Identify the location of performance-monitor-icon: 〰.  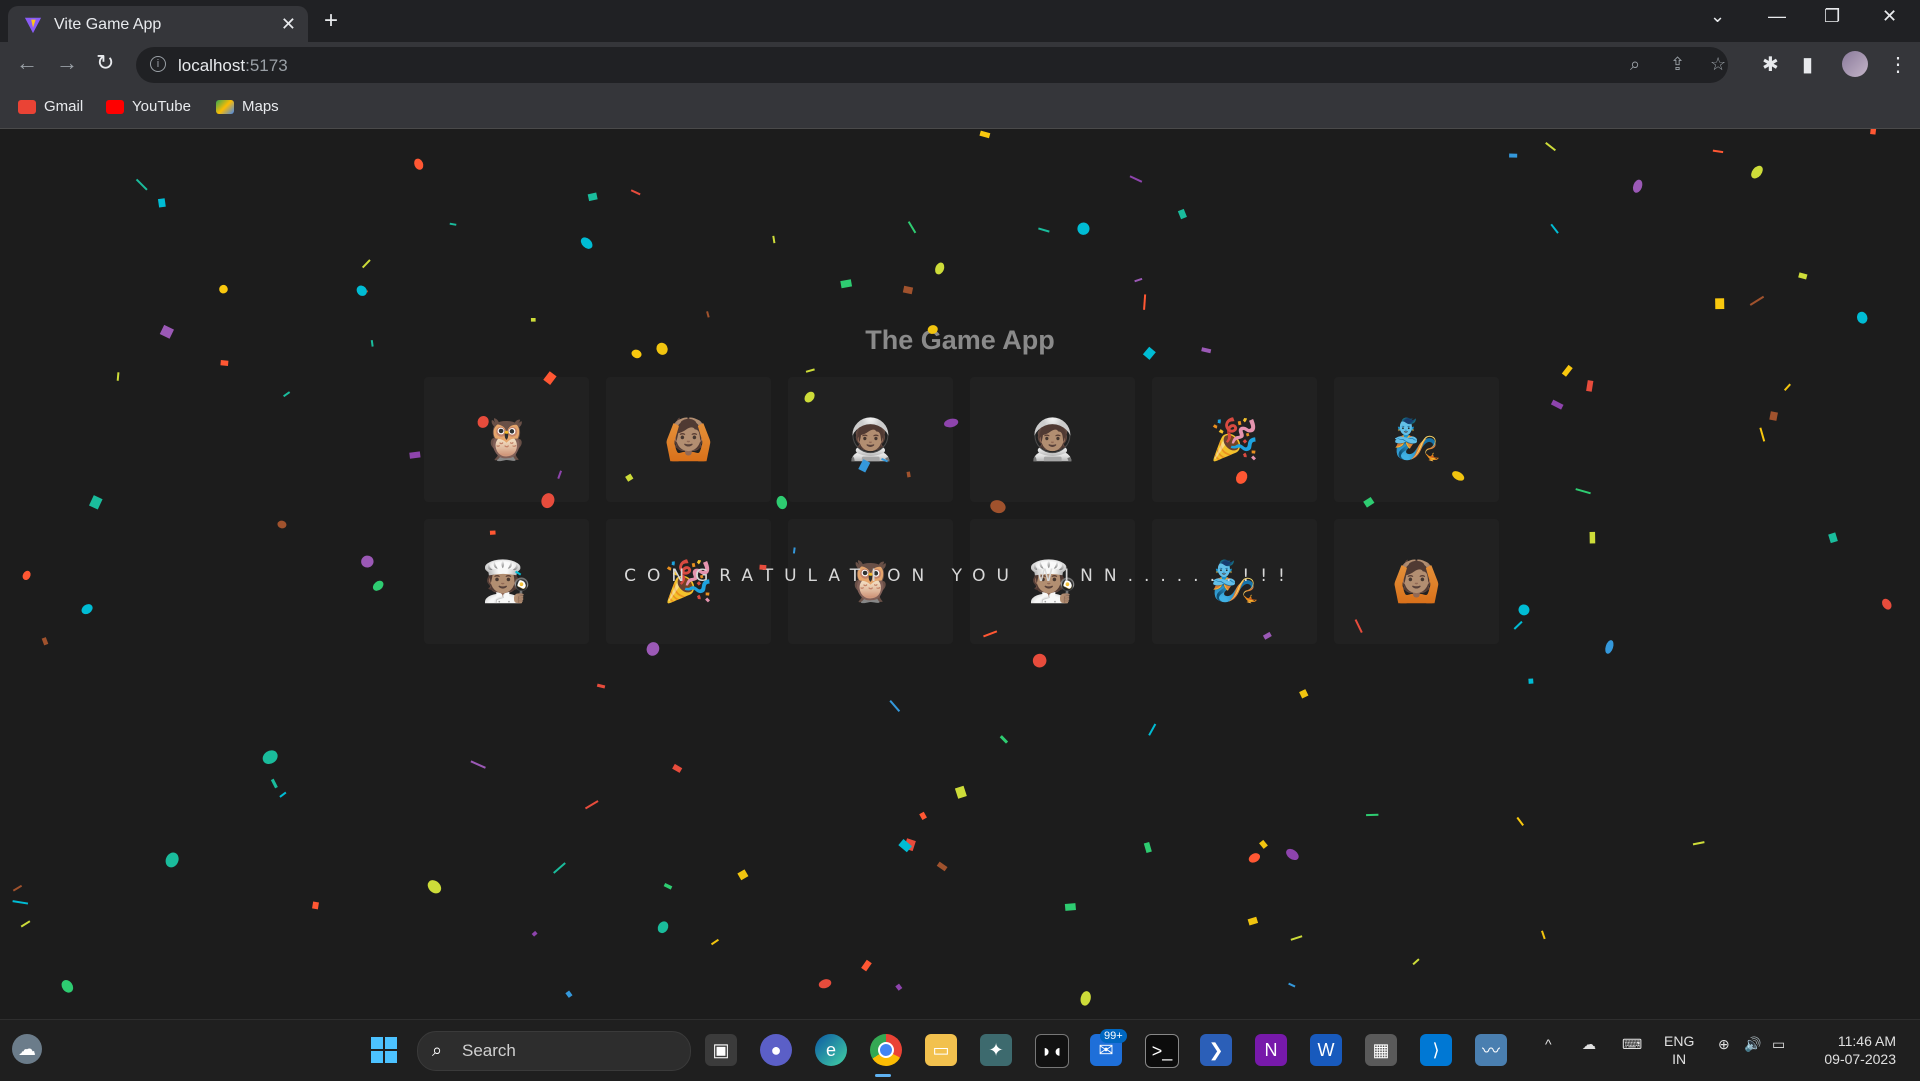
(1491, 1050).